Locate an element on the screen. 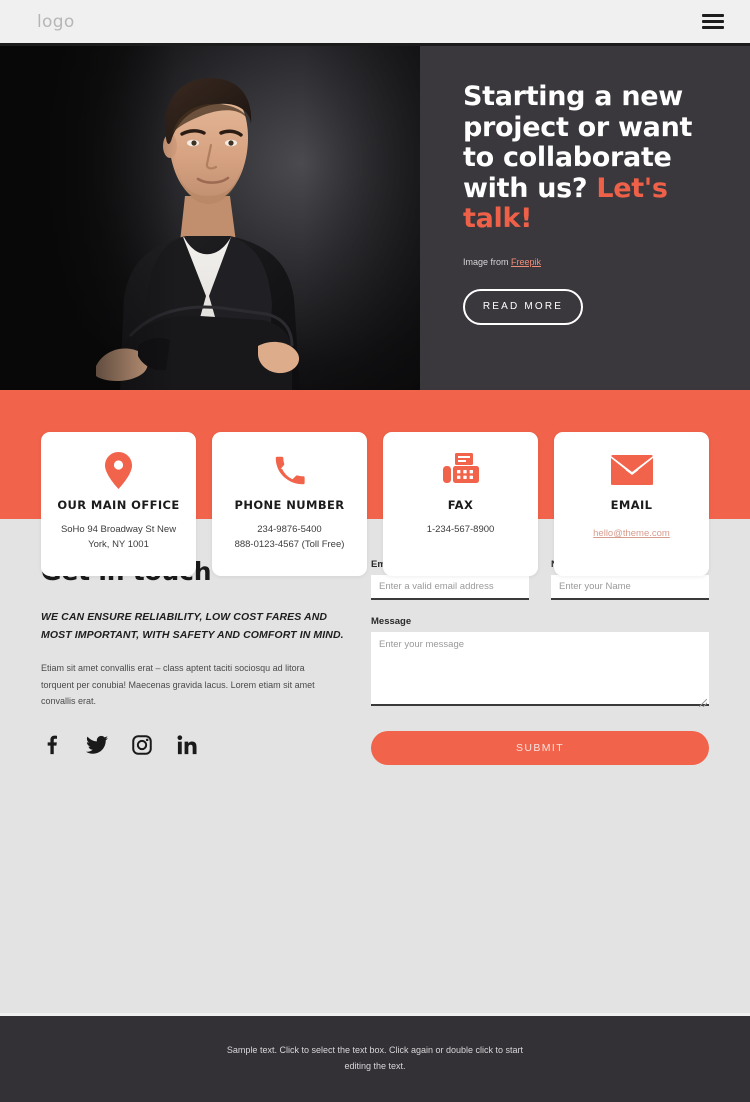 The height and width of the screenshot is (1102, 750). contact-card-line-1: 1-234-567-8900 is located at coordinates (460, 529).